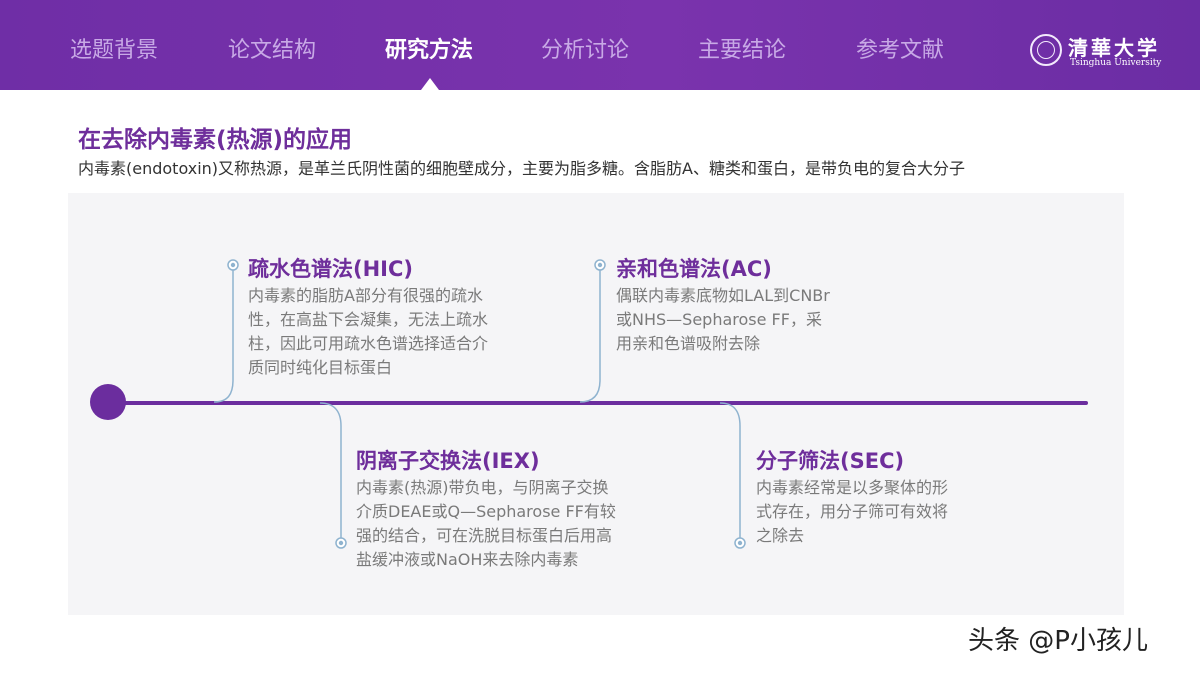 The height and width of the screenshot is (675, 1200). Describe the element at coordinates (482, 487) in the screenshot. I see `method-desc-line: 内毒素(热源)带负电，与阴离子交换` at that location.